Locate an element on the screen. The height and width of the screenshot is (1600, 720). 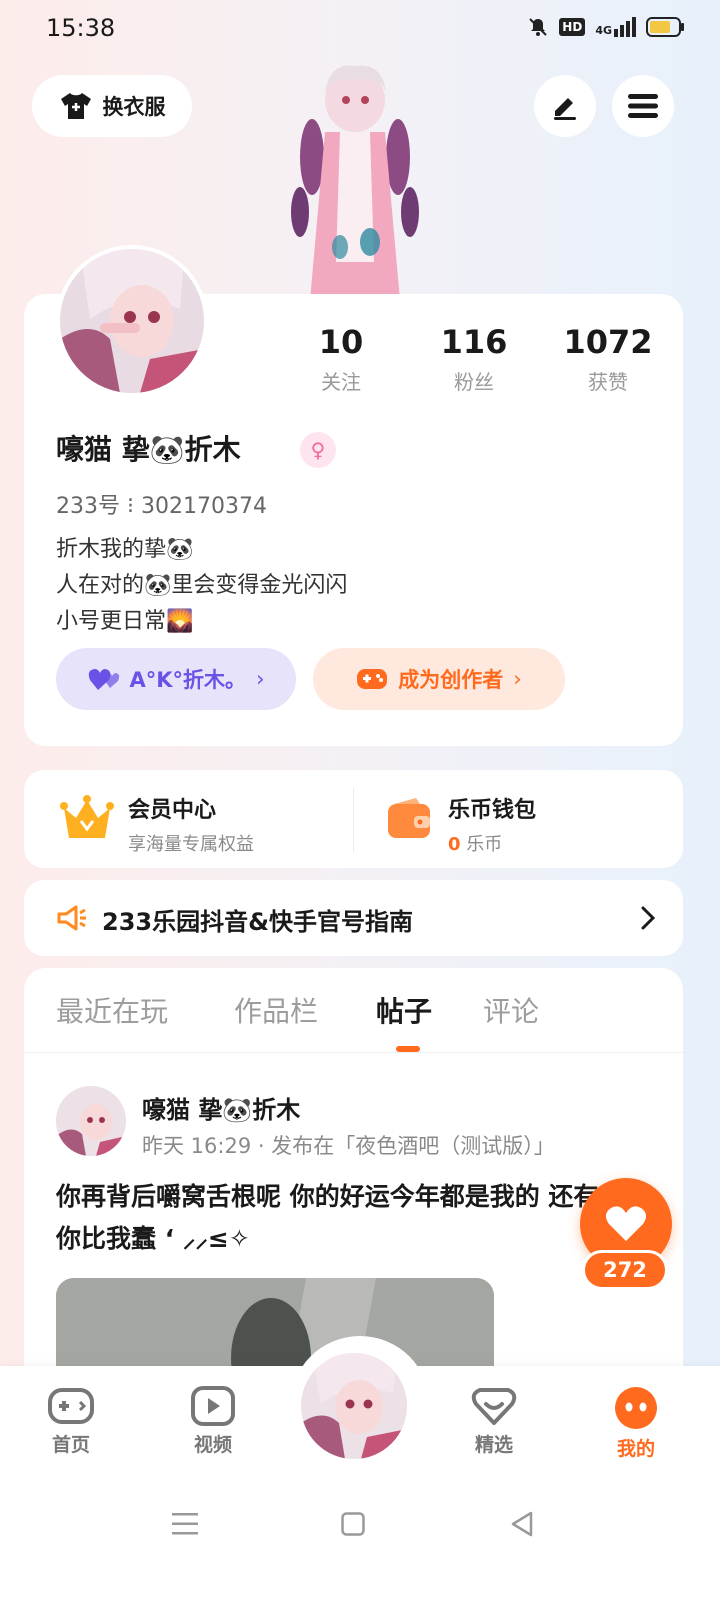
profile-avatar is located at coordinates (132, 321).